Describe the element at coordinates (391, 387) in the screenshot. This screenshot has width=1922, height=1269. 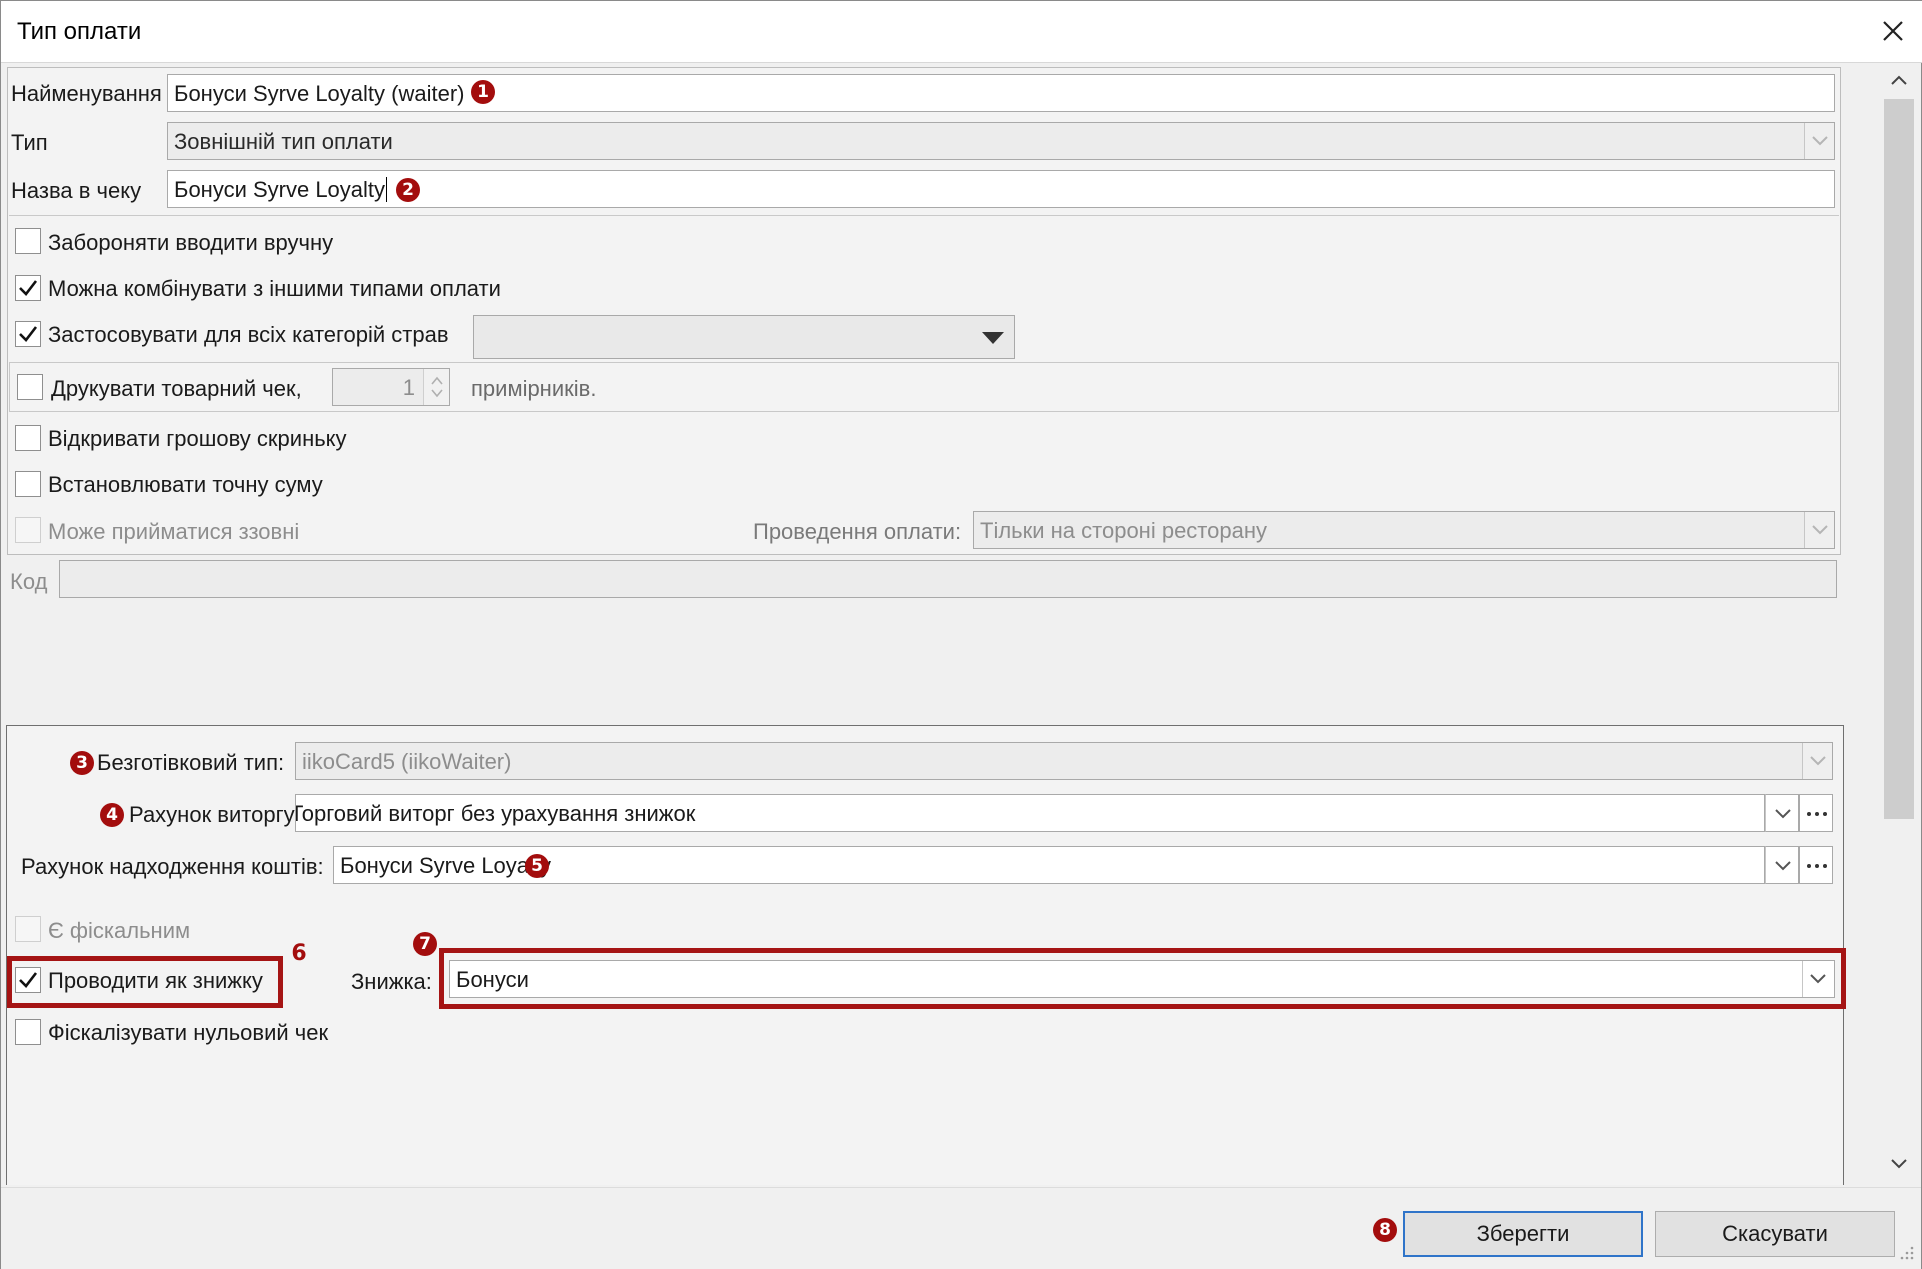
I see `print-copies-stepper: 1` at that location.